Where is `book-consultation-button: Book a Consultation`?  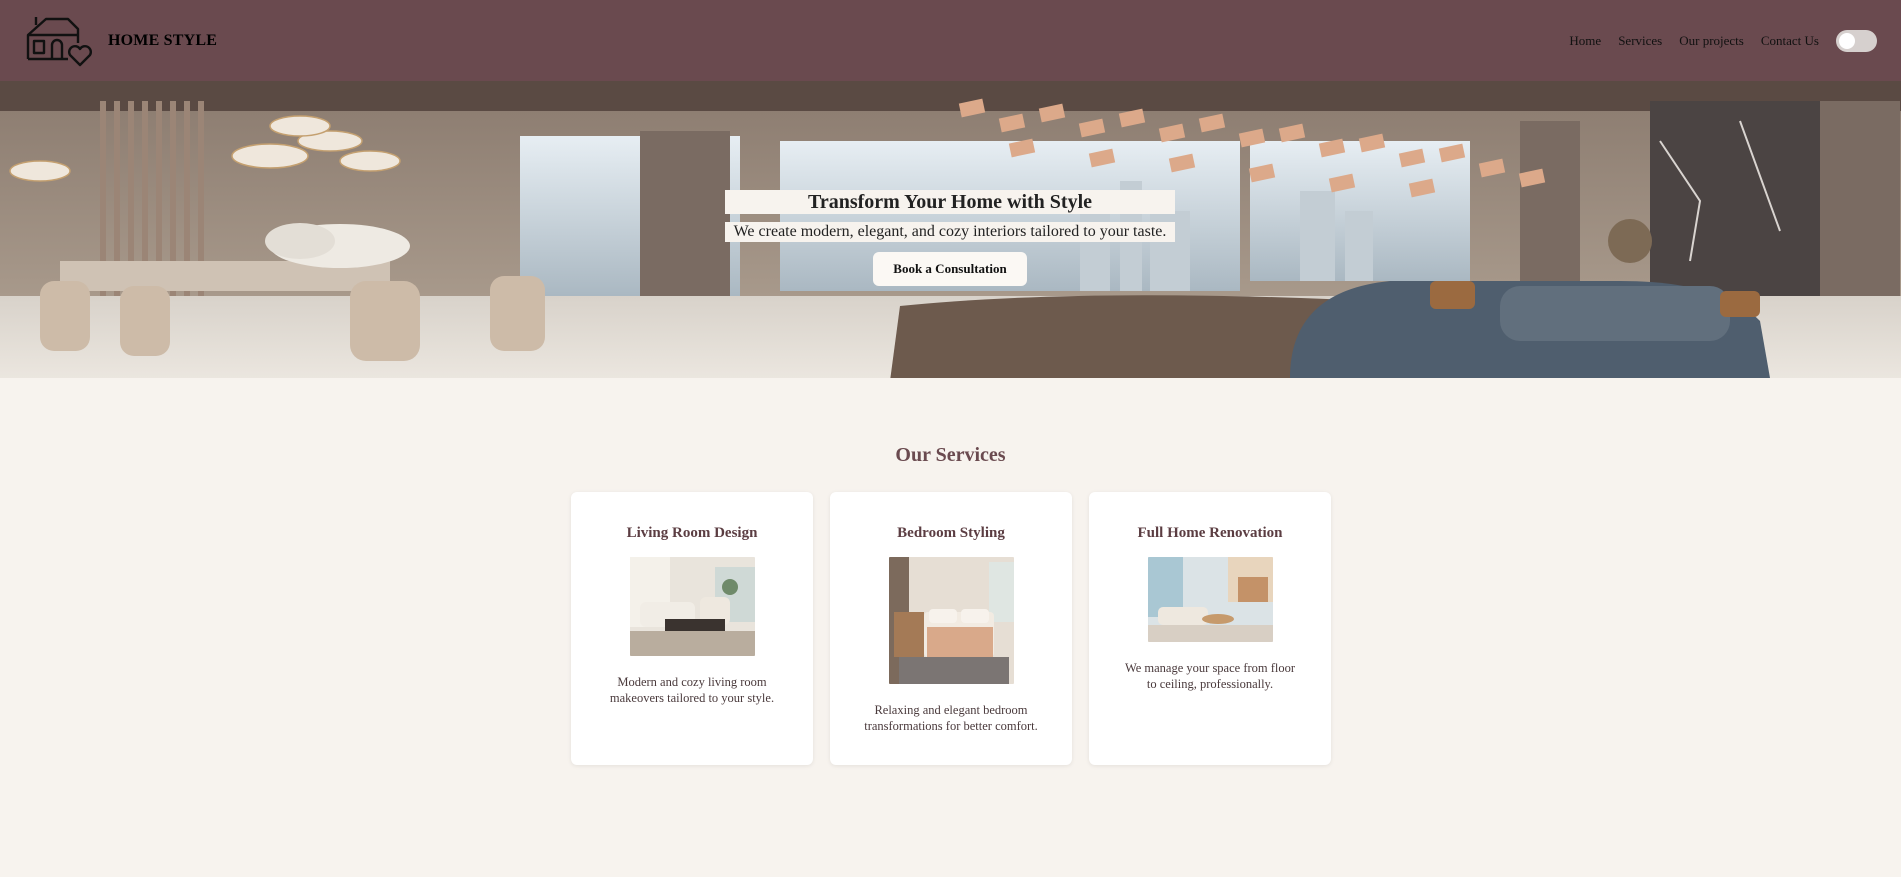 book-consultation-button: Book a Consultation is located at coordinates (950, 269).